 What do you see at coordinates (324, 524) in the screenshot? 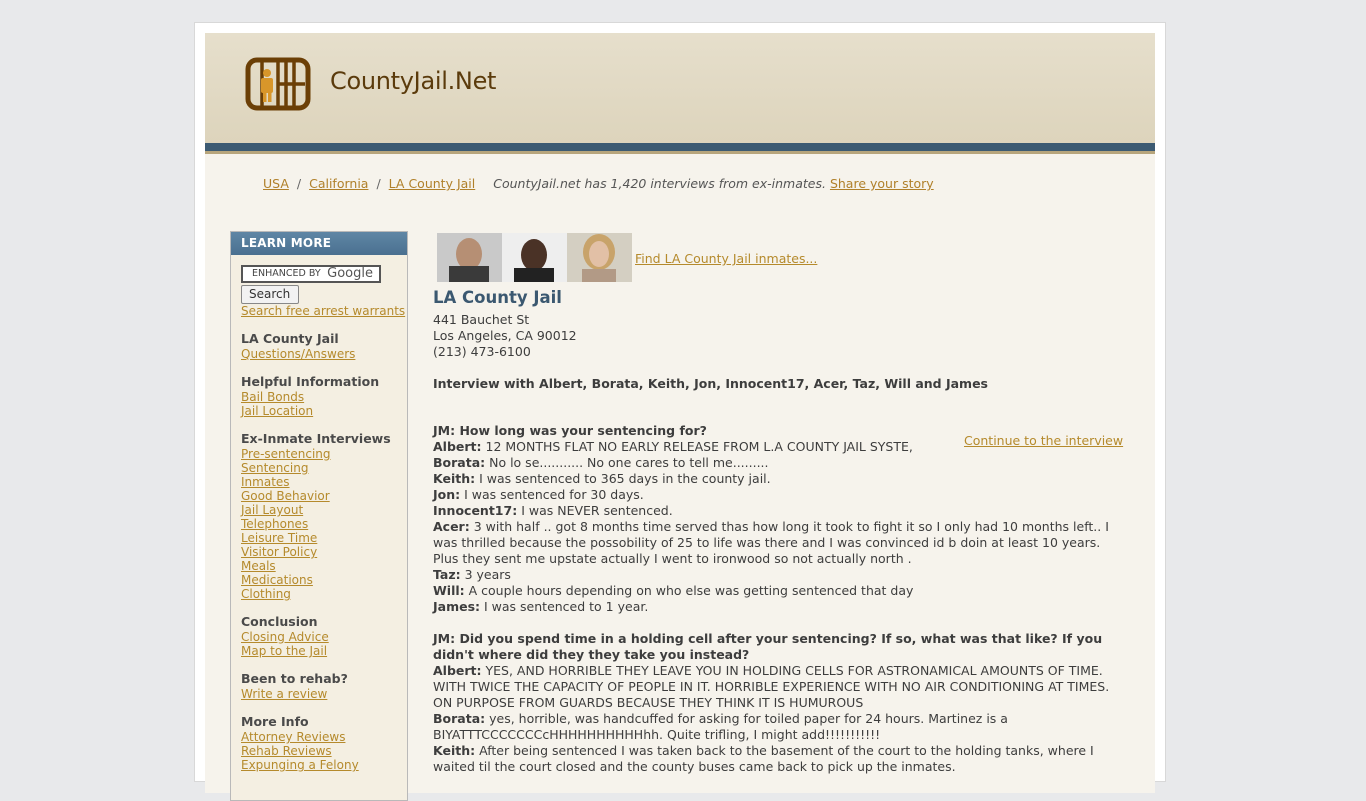
I see `sidebar-link-telephones: Telephones` at bounding box center [324, 524].